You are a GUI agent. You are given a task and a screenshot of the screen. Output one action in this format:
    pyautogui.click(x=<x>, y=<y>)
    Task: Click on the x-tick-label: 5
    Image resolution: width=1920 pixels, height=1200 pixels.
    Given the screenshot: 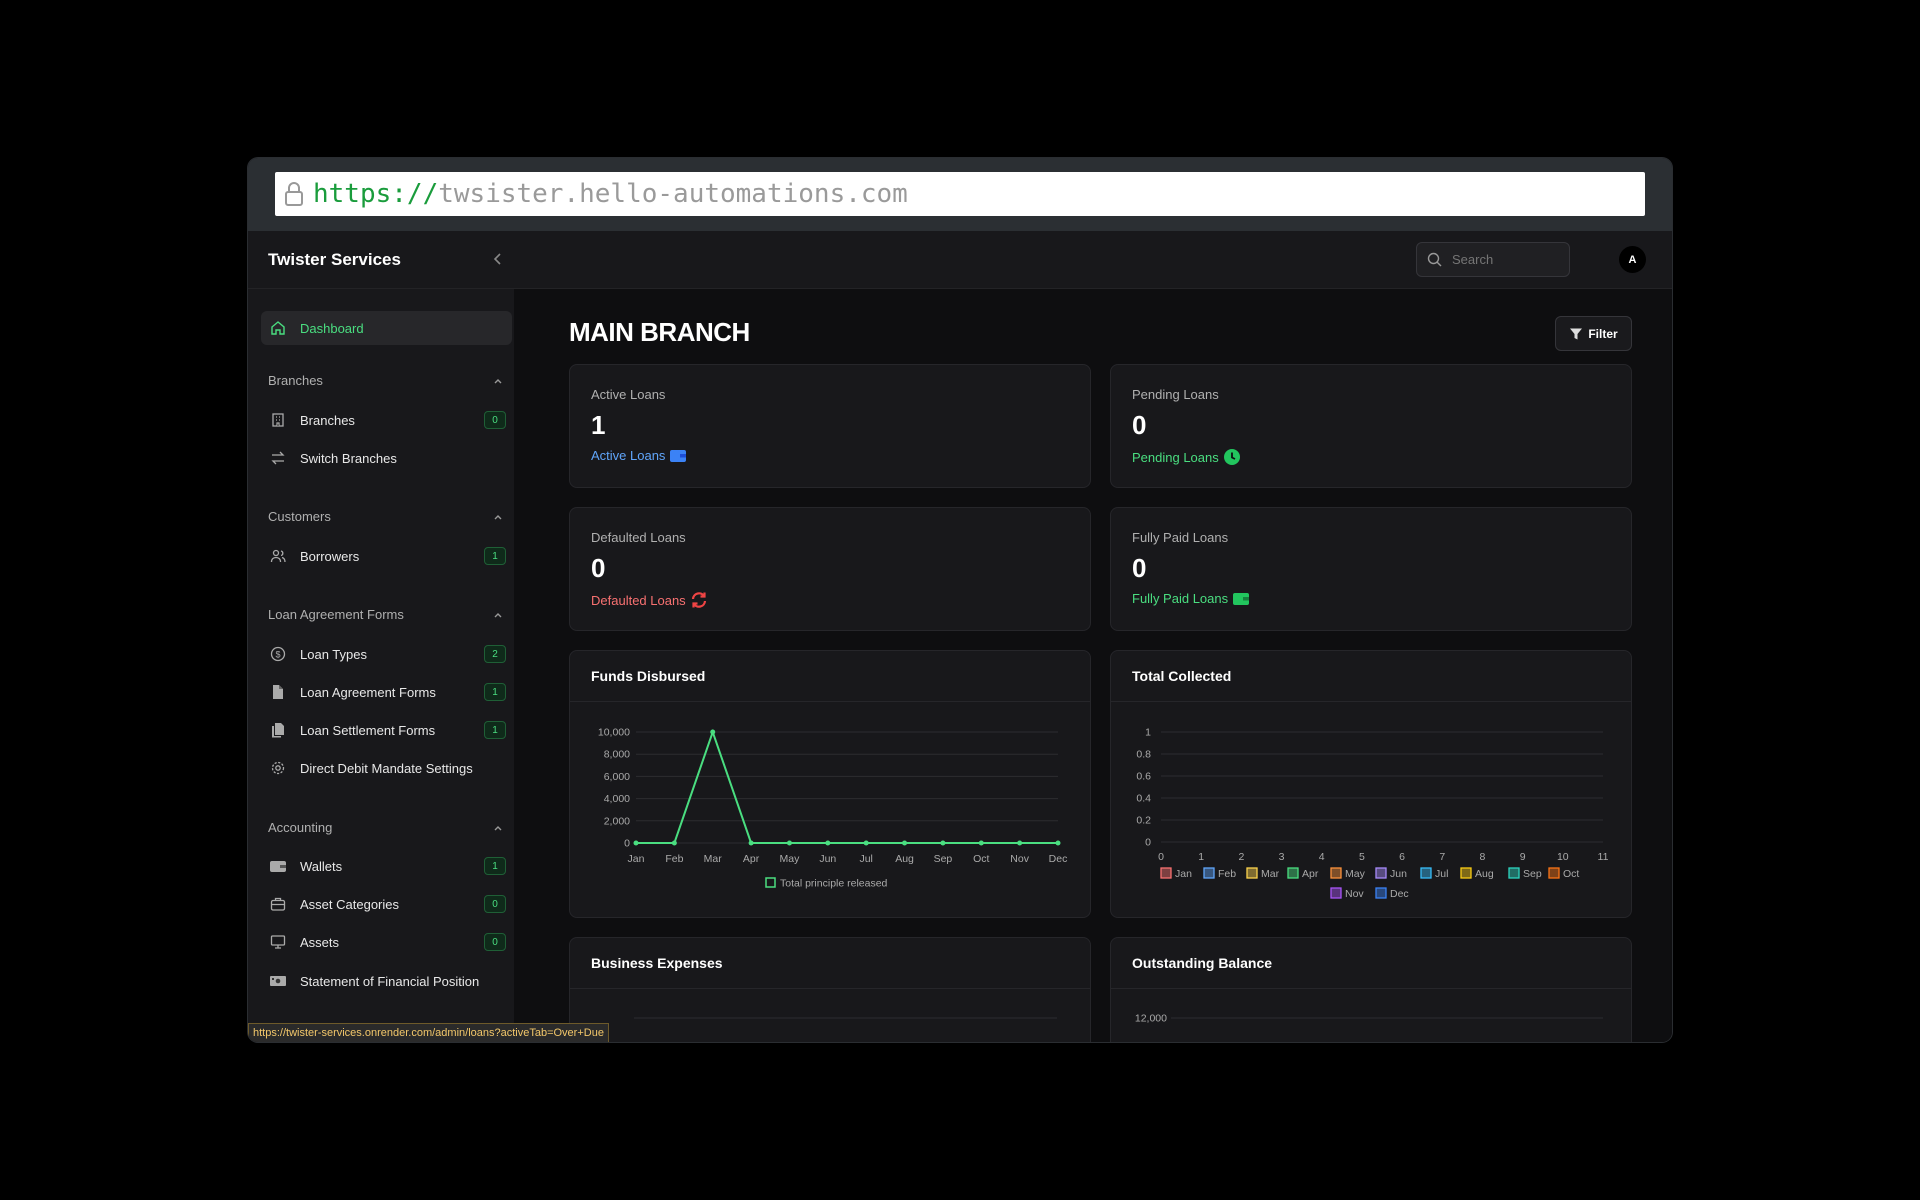 What is the action you would take?
    pyautogui.click(x=1362, y=857)
    